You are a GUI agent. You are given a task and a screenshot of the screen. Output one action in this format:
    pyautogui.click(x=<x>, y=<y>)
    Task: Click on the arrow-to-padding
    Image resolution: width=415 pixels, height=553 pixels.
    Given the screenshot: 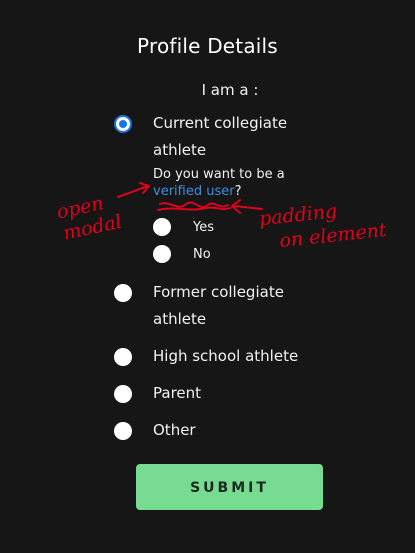 What is the action you would take?
    pyautogui.click(x=247, y=206)
    